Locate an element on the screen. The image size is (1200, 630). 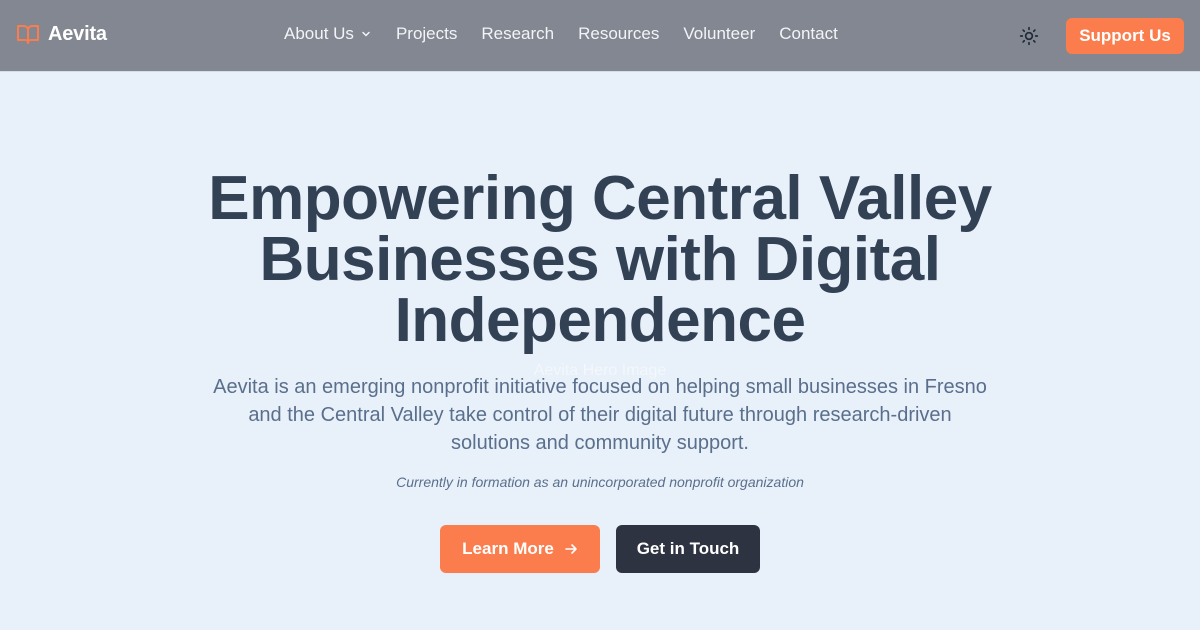
nav-item-volunteer: Volunteer is located at coordinates (719, 34).